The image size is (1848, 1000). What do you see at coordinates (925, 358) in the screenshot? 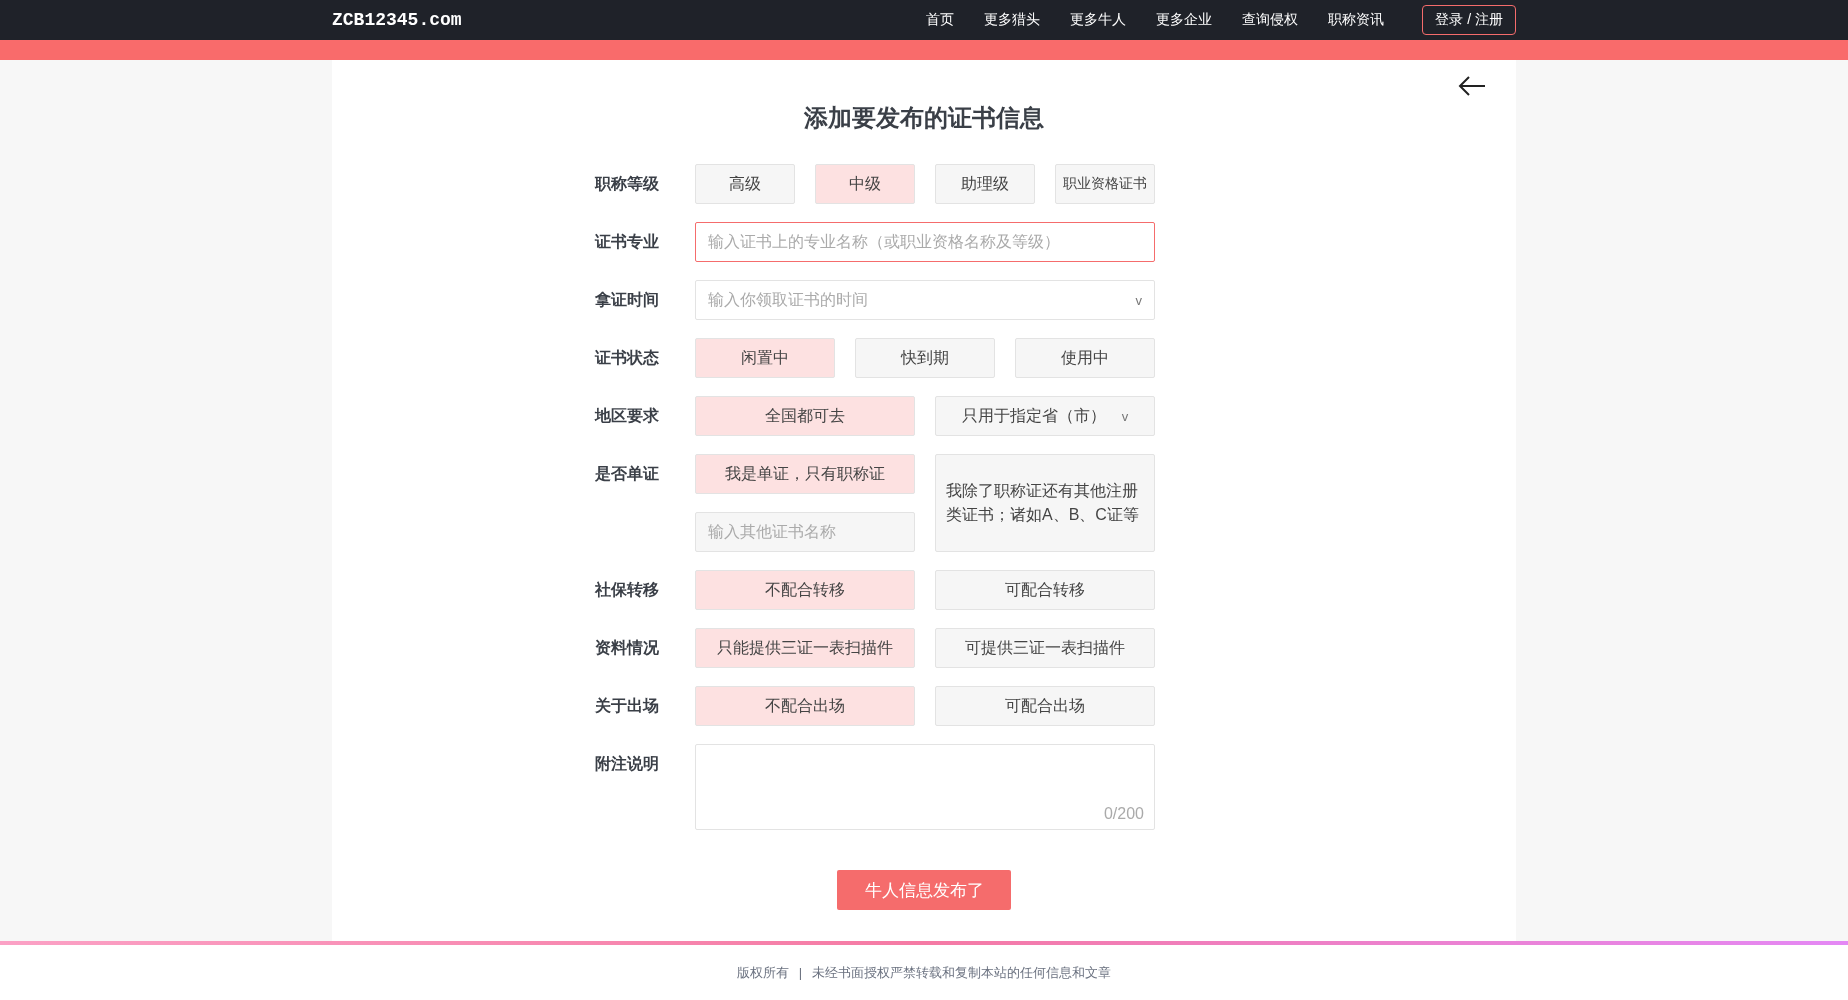
I see `option-button: 快到期` at bounding box center [925, 358].